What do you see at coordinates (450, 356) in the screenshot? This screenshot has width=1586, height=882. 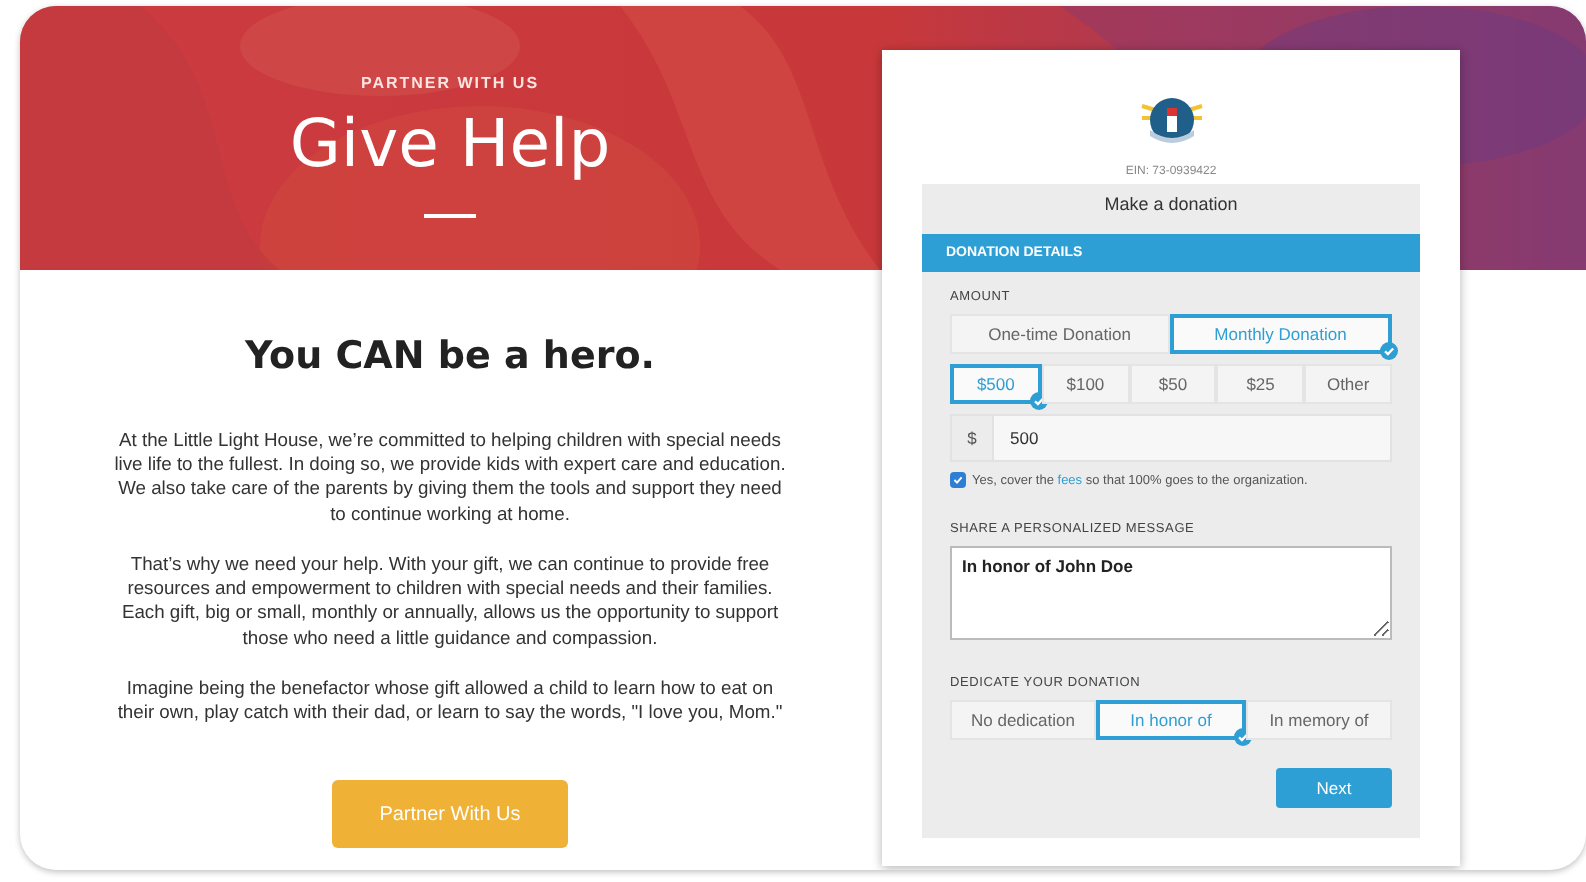 I see `section-heading: You CAN be a hero.` at bounding box center [450, 356].